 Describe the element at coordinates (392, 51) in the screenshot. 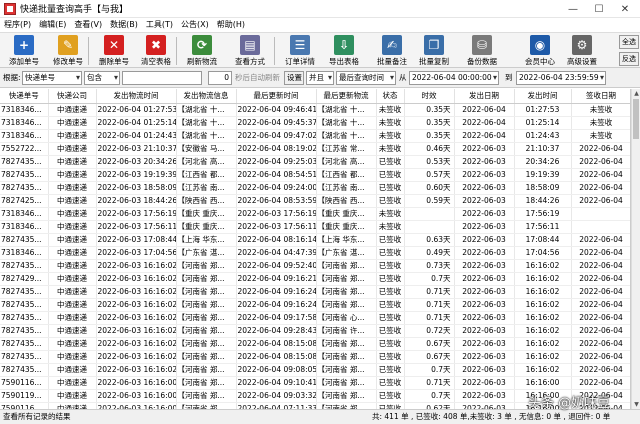

I see `toolbar-button-8: ✍ 批量备注` at that location.